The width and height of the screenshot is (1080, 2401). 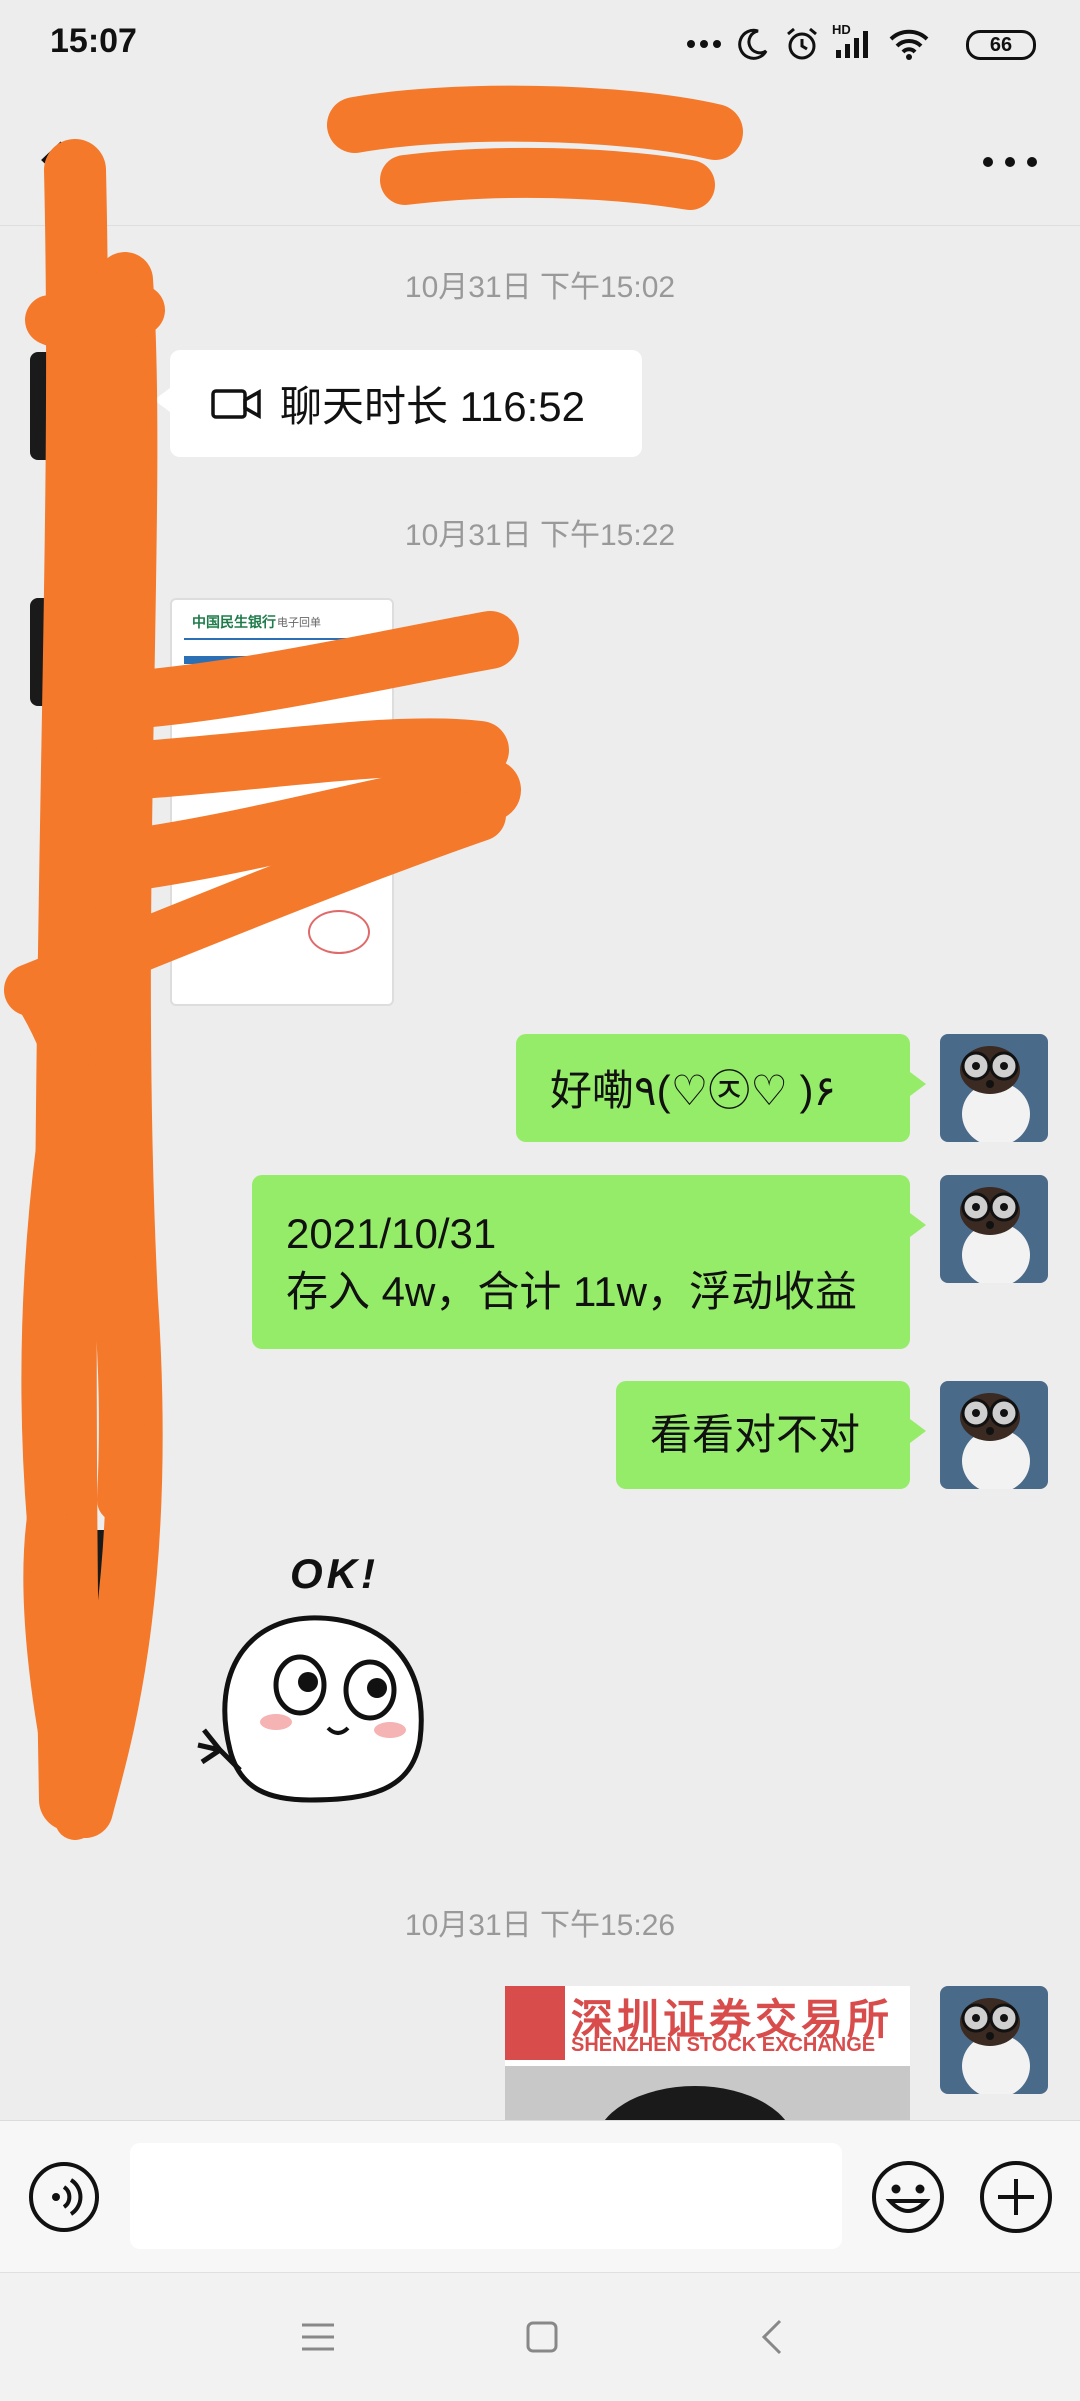 What do you see at coordinates (391, 1233) in the screenshot?
I see `message-line-1: 2021/10/31` at bounding box center [391, 1233].